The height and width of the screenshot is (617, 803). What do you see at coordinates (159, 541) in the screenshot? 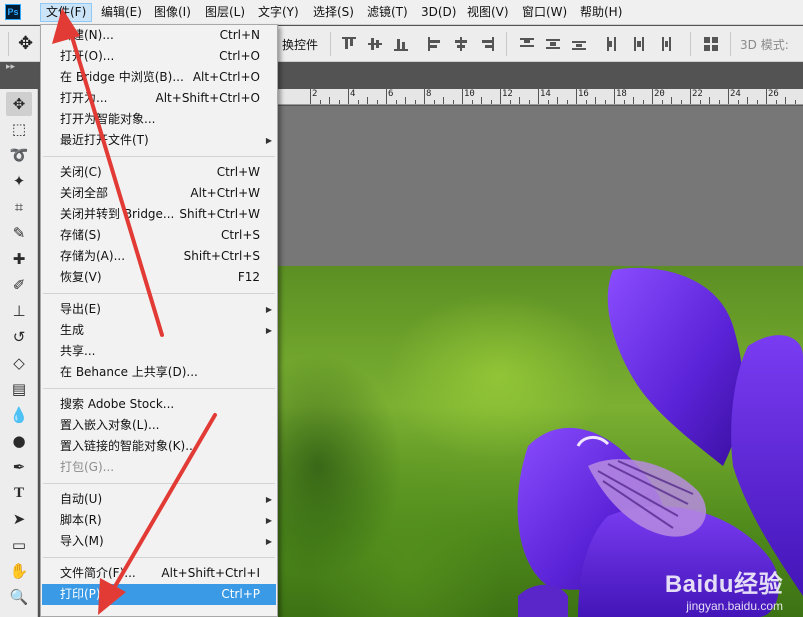
I see `file-menu-item: 导入(M) ▶` at bounding box center [159, 541].